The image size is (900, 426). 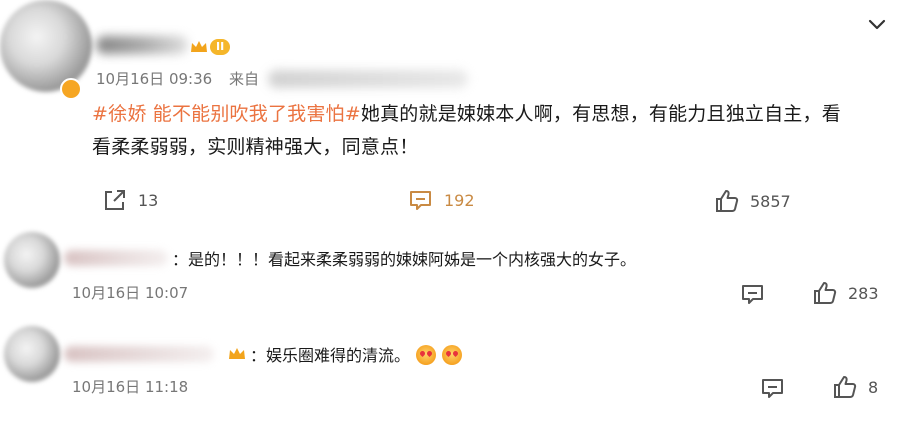 I want to click on like-button: 5857, so click(x=752, y=201).